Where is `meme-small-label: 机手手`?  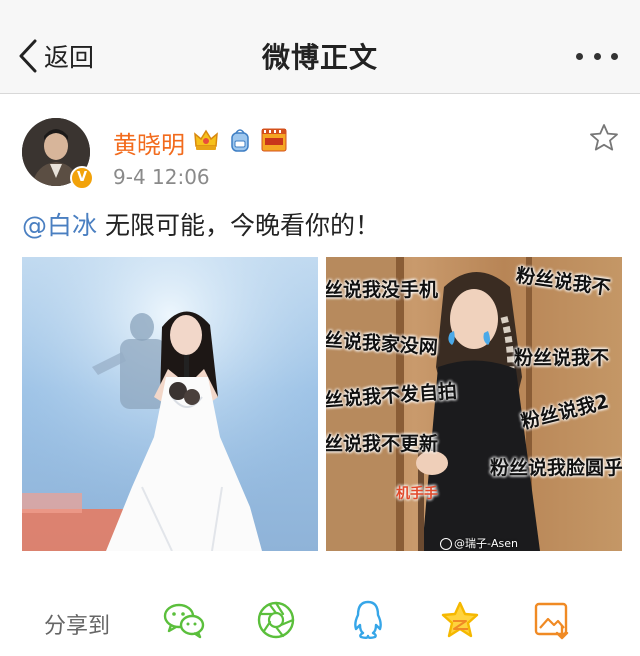
meme-small-label: 机手手 is located at coordinates (417, 494).